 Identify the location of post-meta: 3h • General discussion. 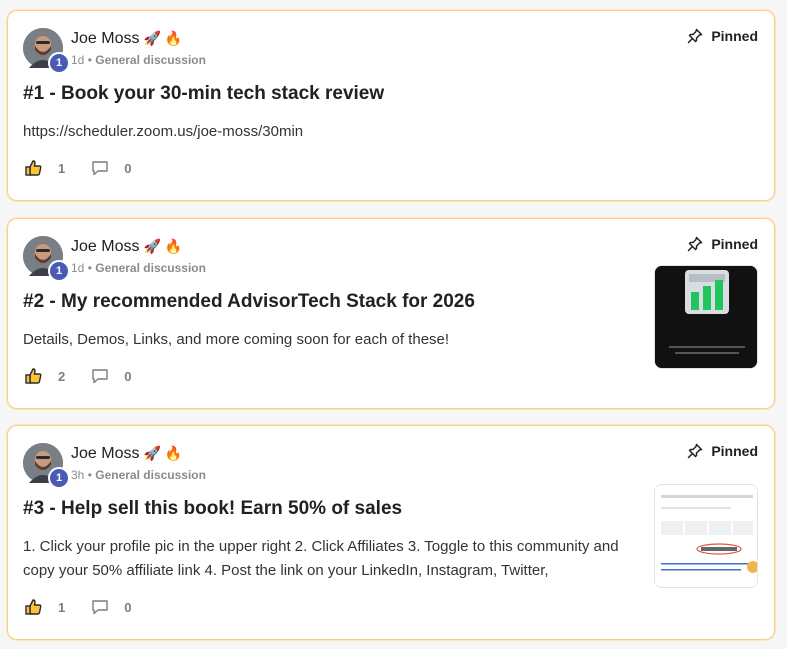
(138, 475).